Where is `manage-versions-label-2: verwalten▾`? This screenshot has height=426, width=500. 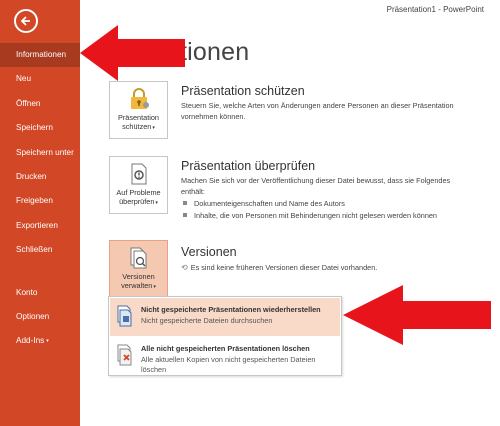 manage-versions-label-2: verwalten▾ is located at coordinates (138, 286).